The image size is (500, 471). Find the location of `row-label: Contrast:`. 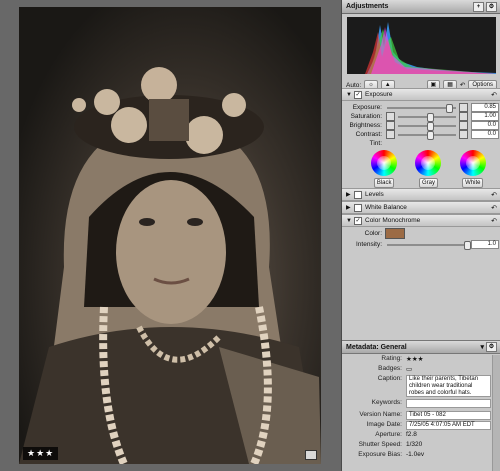

row-label: Contrast: is located at coordinates (368, 134).